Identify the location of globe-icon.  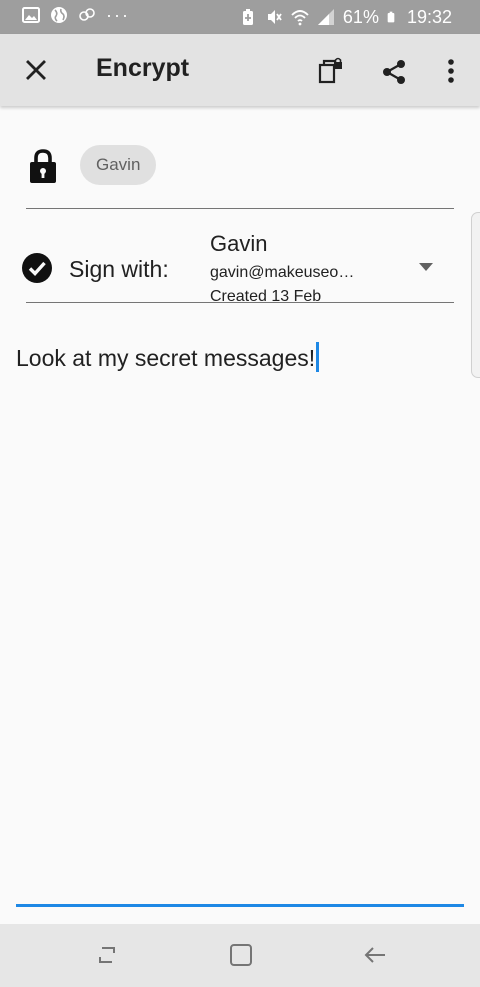
(59, 15).